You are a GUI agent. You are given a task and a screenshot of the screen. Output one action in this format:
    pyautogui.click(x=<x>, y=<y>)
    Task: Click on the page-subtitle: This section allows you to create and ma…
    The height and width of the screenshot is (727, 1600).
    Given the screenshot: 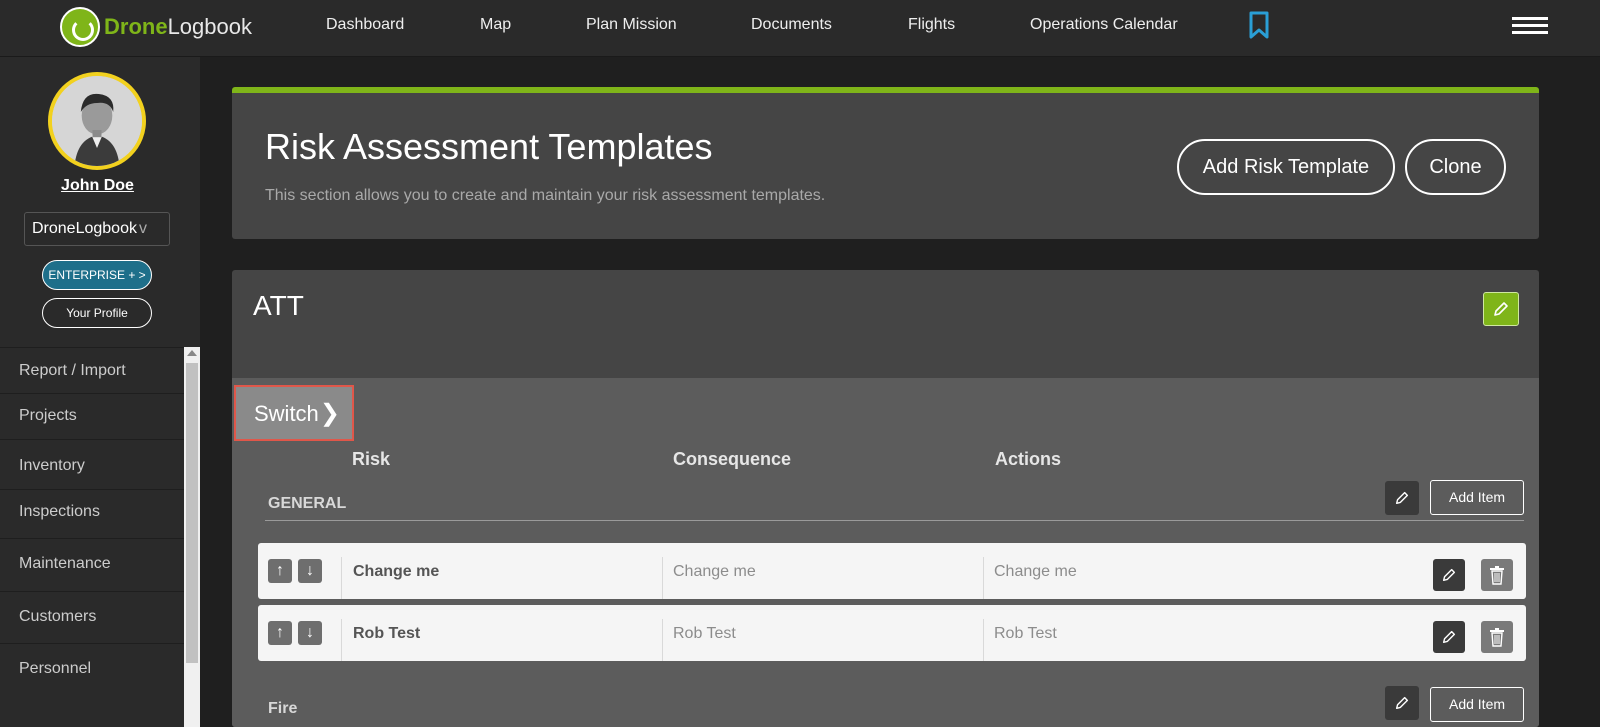 What is the action you would take?
    pyautogui.click(x=545, y=195)
    